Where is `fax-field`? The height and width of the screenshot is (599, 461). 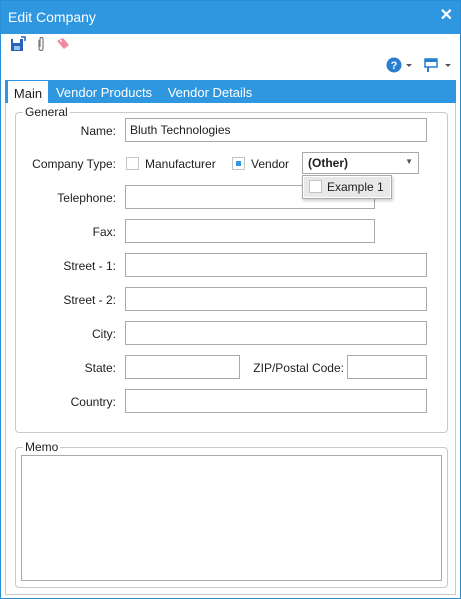 fax-field is located at coordinates (250, 231).